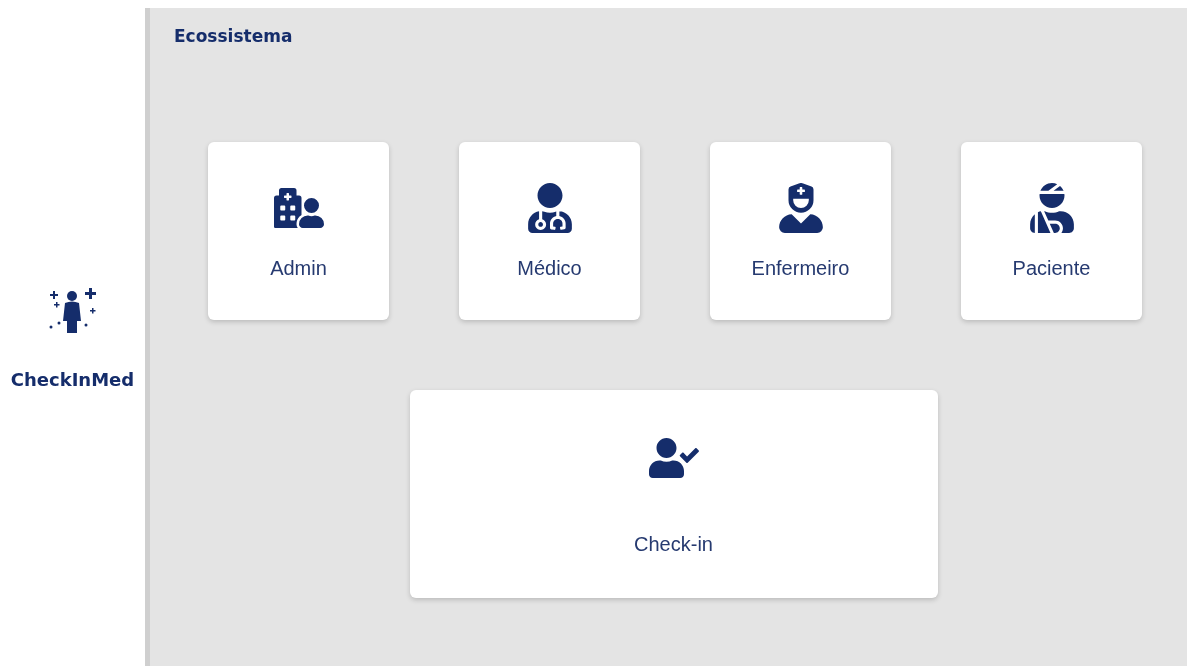  Describe the element at coordinates (234, 36) in the screenshot. I see `page-title: Ecossistema` at that location.